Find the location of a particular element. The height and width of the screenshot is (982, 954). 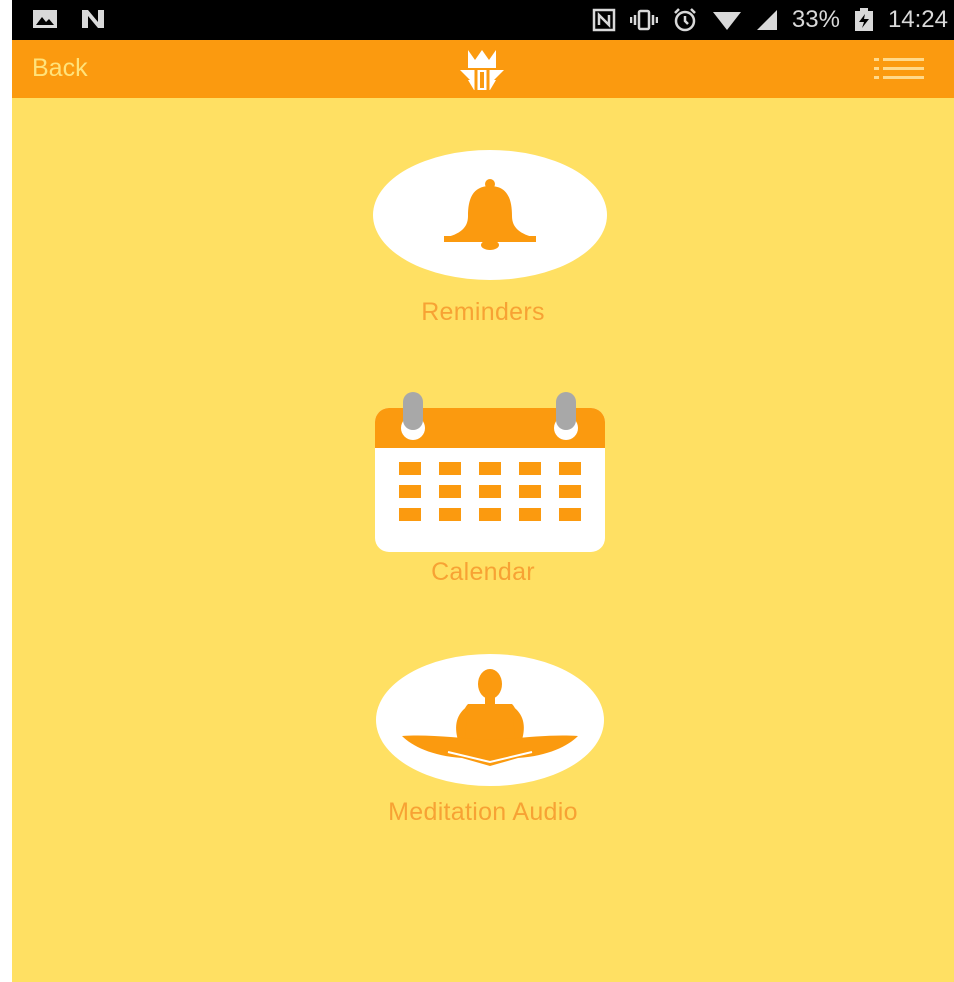

status-bar: 33% 14:24 is located at coordinates (483, 20).